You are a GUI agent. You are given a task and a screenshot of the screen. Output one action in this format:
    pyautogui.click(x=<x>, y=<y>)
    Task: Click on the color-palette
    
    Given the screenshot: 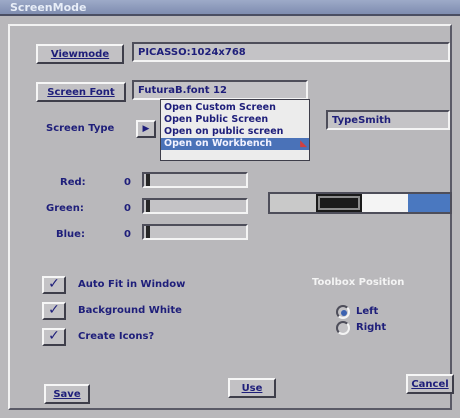 What is the action you would take?
    pyautogui.click(x=360, y=203)
    